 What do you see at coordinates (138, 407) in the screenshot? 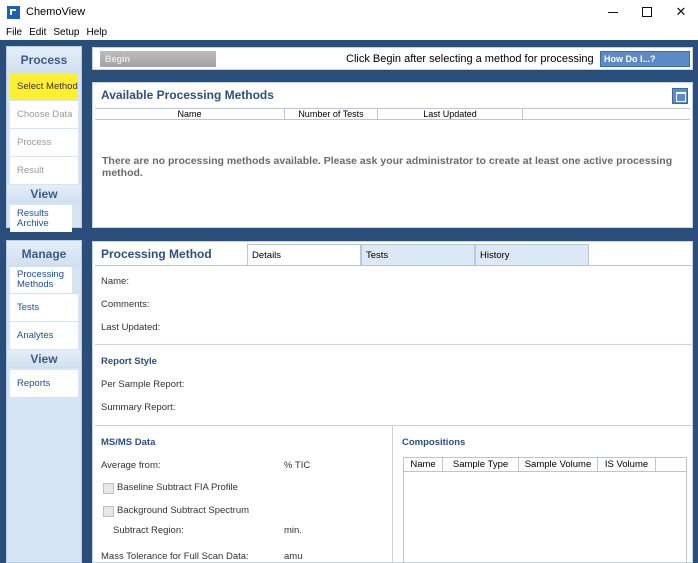
I see `summary-report-label: Summary Report:` at bounding box center [138, 407].